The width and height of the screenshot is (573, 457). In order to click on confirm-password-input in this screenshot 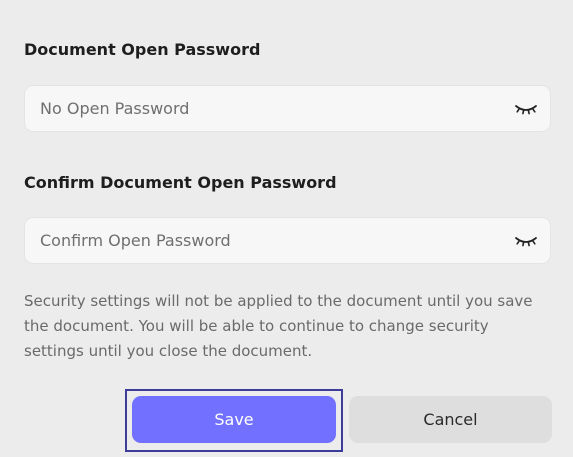, I will do `click(275, 240)`.